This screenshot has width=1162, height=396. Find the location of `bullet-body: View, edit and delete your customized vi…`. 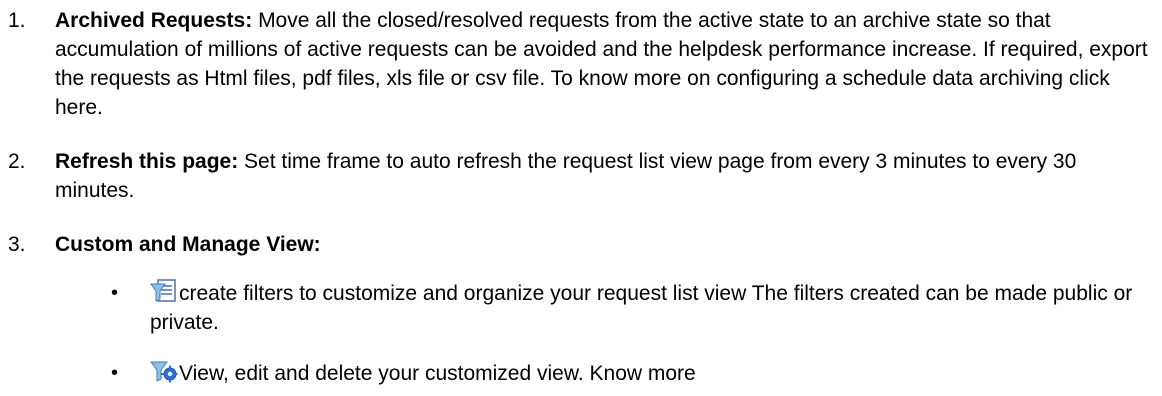

bullet-body: View, edit and delete your customized vi… is located at coordinates (652, 373).